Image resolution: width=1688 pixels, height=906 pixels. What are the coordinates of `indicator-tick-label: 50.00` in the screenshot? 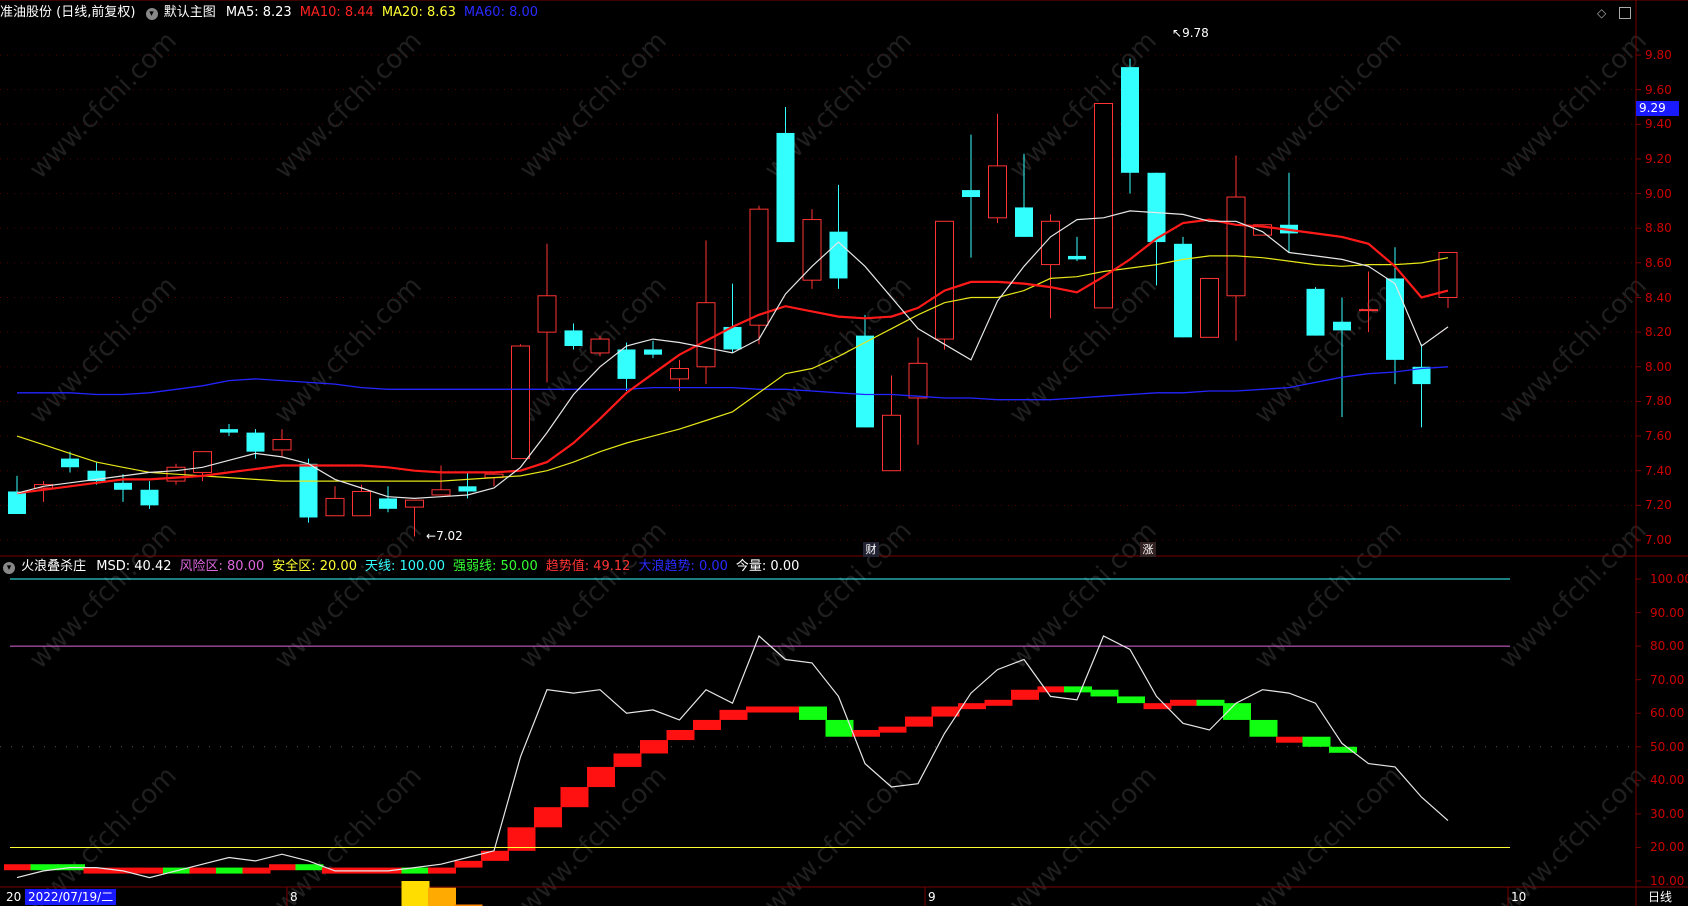 It's located at (1667, 746).